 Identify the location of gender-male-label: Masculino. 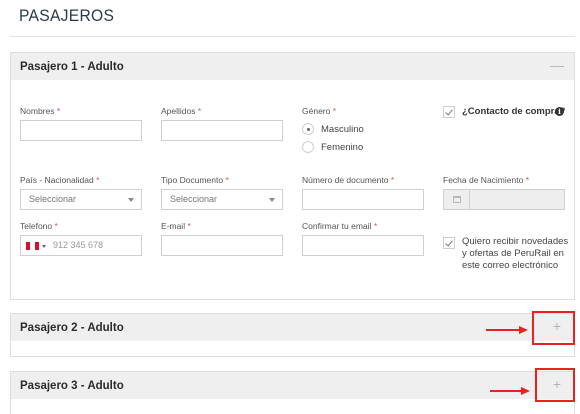
(342, 129).